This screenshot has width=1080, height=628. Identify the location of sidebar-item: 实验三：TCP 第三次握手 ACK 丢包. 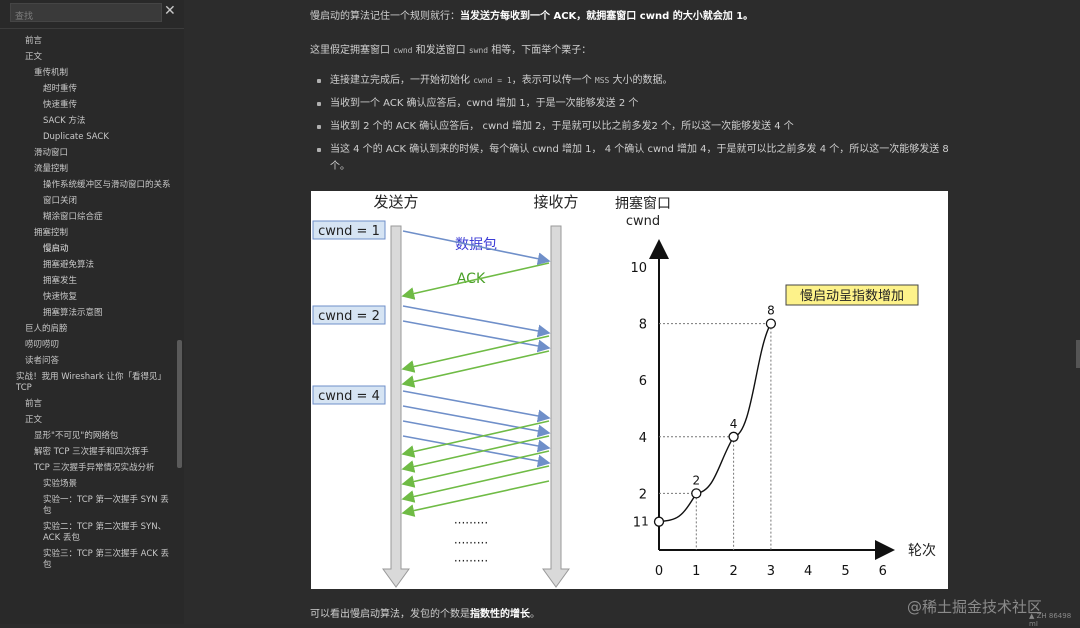
(88, 559).